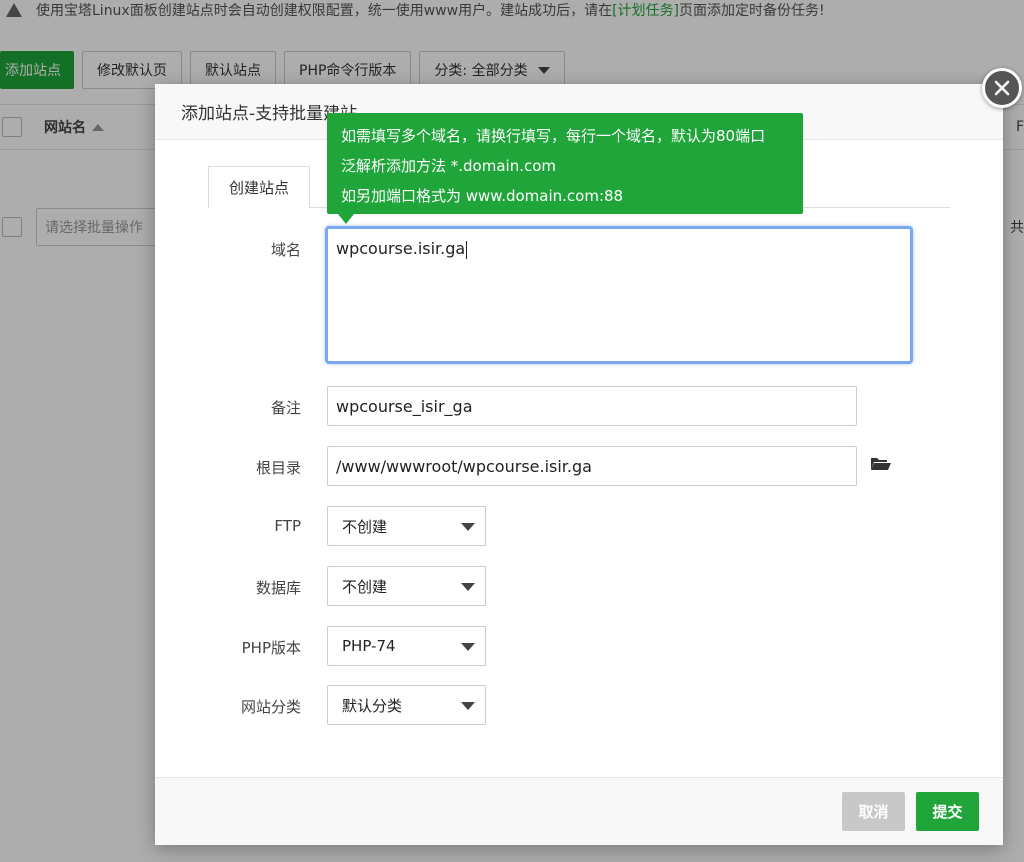 This screenshot has height=862, width=1024. Describe the element at coordinates (372, 705) in the screenshot. I see `site-category-value: 默认分类` at that location.